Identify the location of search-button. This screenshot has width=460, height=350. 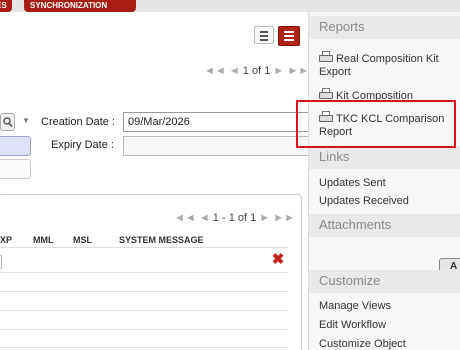
(7, 122).